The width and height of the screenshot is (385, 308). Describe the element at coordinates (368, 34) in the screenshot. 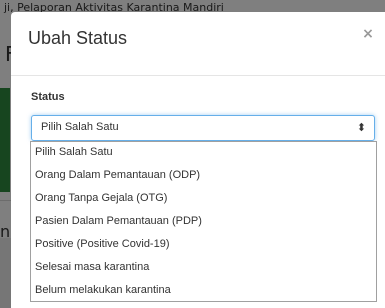

I see `close-icon: ×` at that location.